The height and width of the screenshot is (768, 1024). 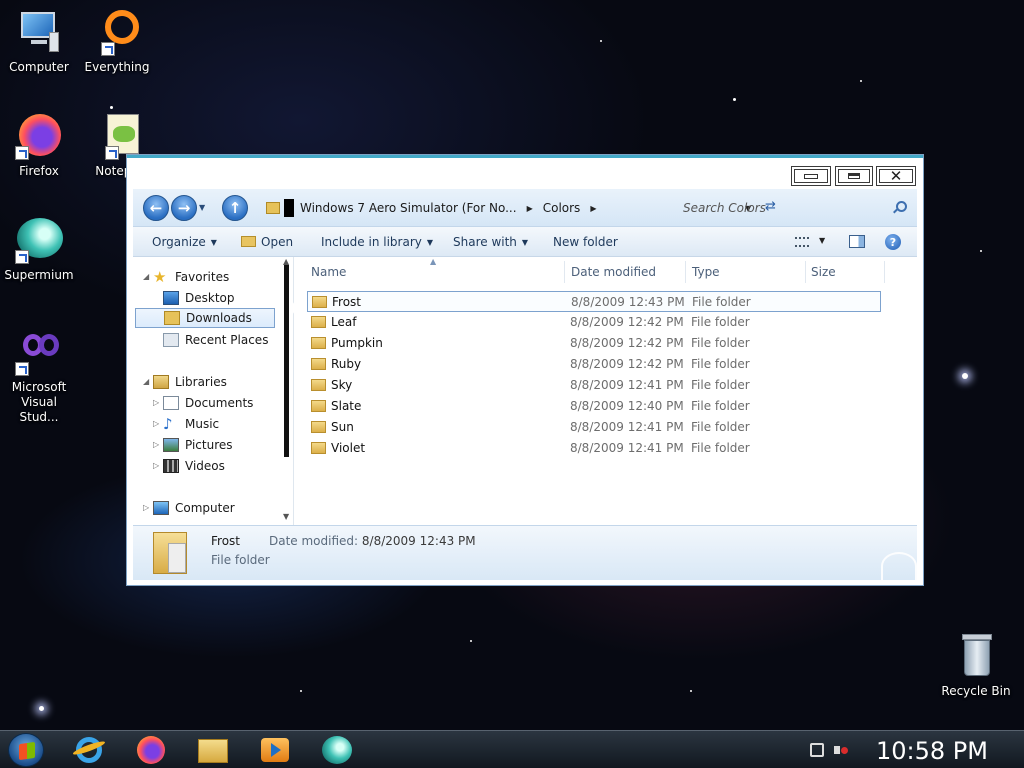 I want to click on up-button: ↑, so click(x=235, y=208).